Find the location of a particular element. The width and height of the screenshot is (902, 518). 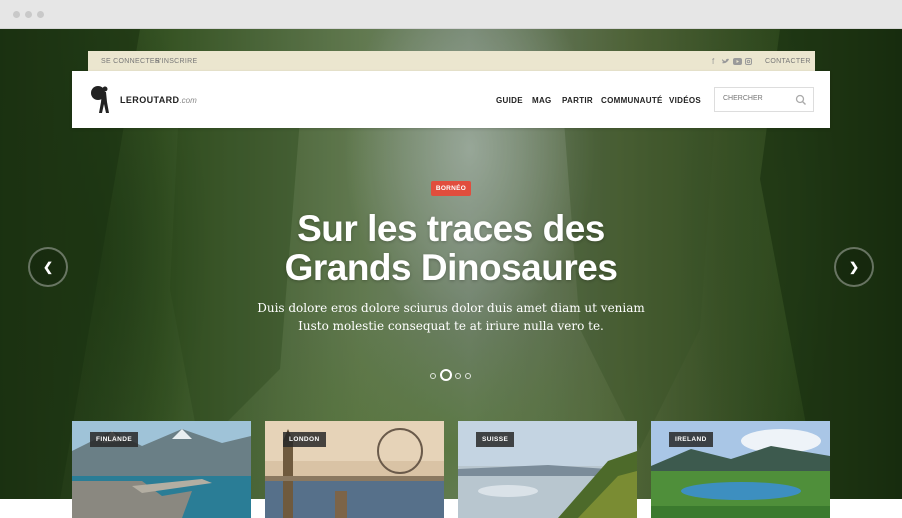

hero-title-line-1: Sur les traces des is located at coordinates (451, 228).